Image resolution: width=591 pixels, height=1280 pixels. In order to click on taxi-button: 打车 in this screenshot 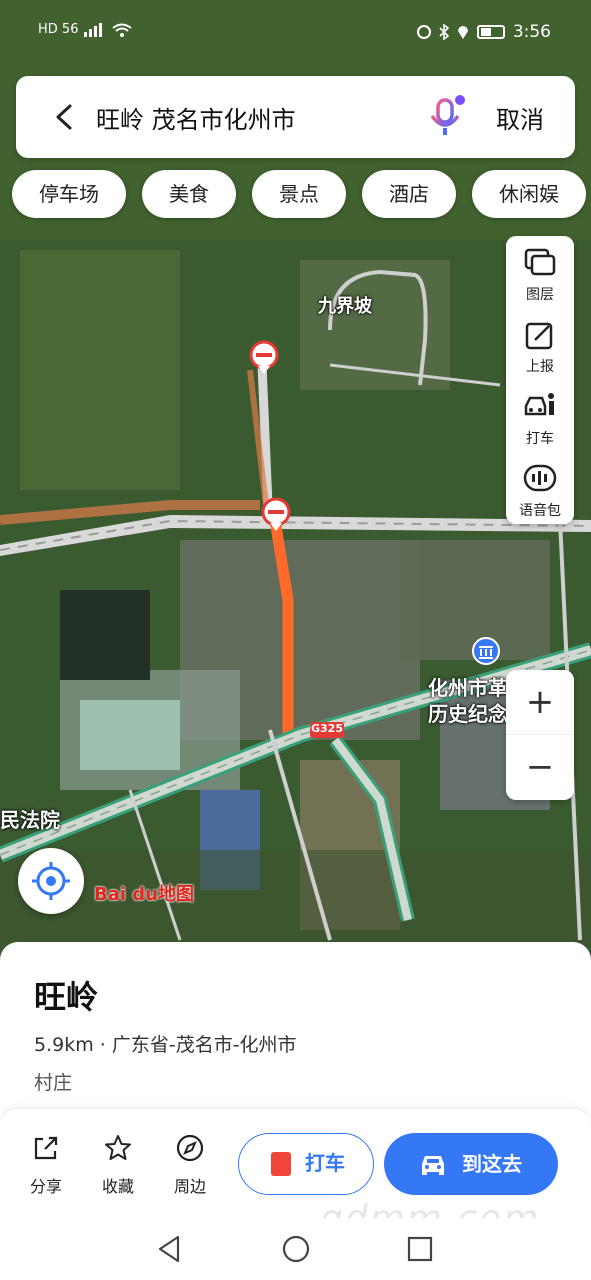, I will do `click(306, 1164)`.